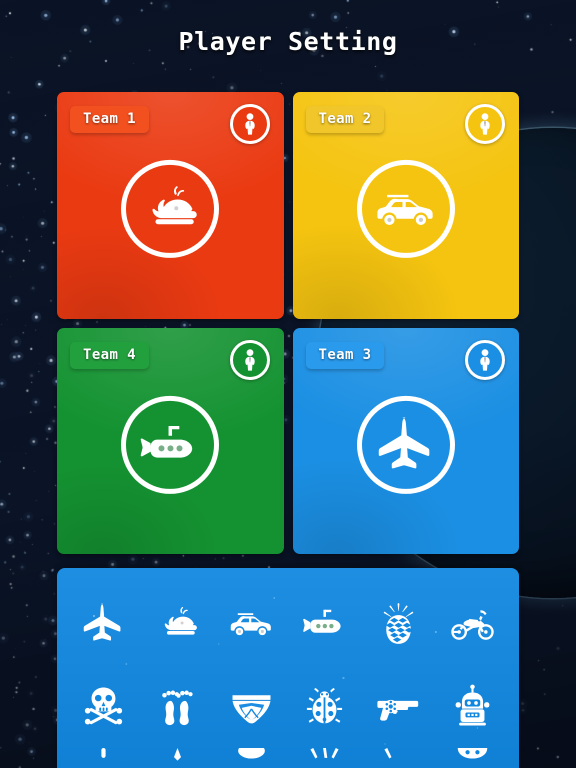 The width and height of the screenshot is (576, 768). I want to click on team-card-team-1: Team 1, so click(170, 205).